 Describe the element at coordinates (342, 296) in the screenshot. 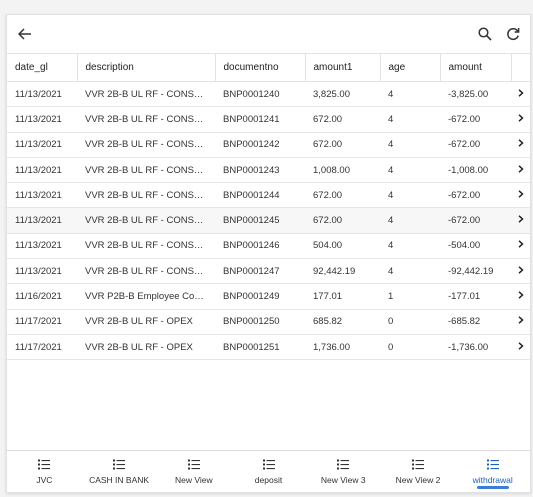

I see `cell-amount1: 177.01` at that location.